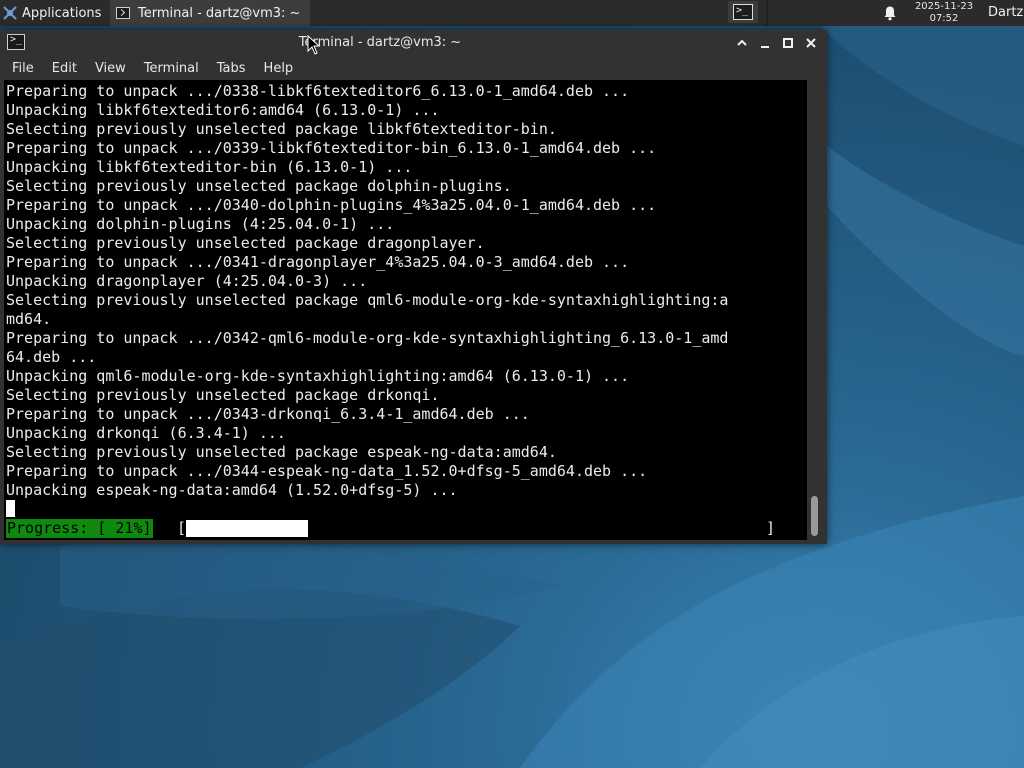 This screenshot has height=768, width=1024. What do you see at coordinates (380, 42) in the screenshot?
I see `window-title: Terminal - dartz@vm3: ~` at bounding box center [380, 42].